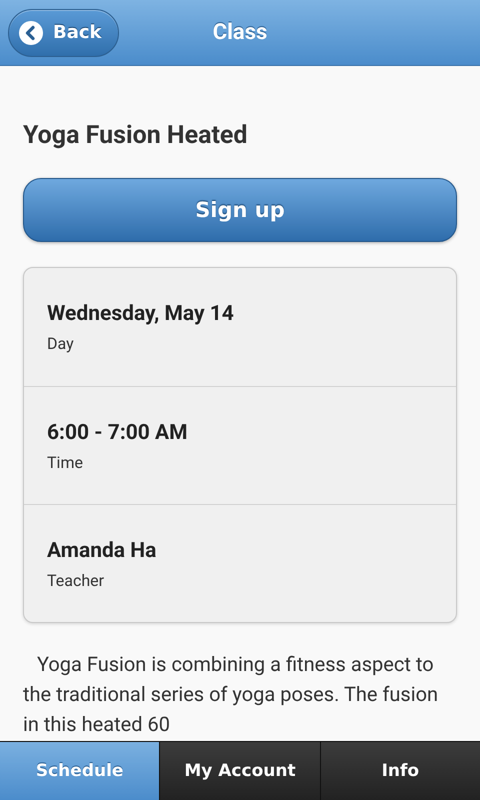 The image size is (480, 800). What do you see at coordinates (141, 314) in the screenshot?
I see `detail-value: Wednesday, May 14` at bounding box center [141, 314].